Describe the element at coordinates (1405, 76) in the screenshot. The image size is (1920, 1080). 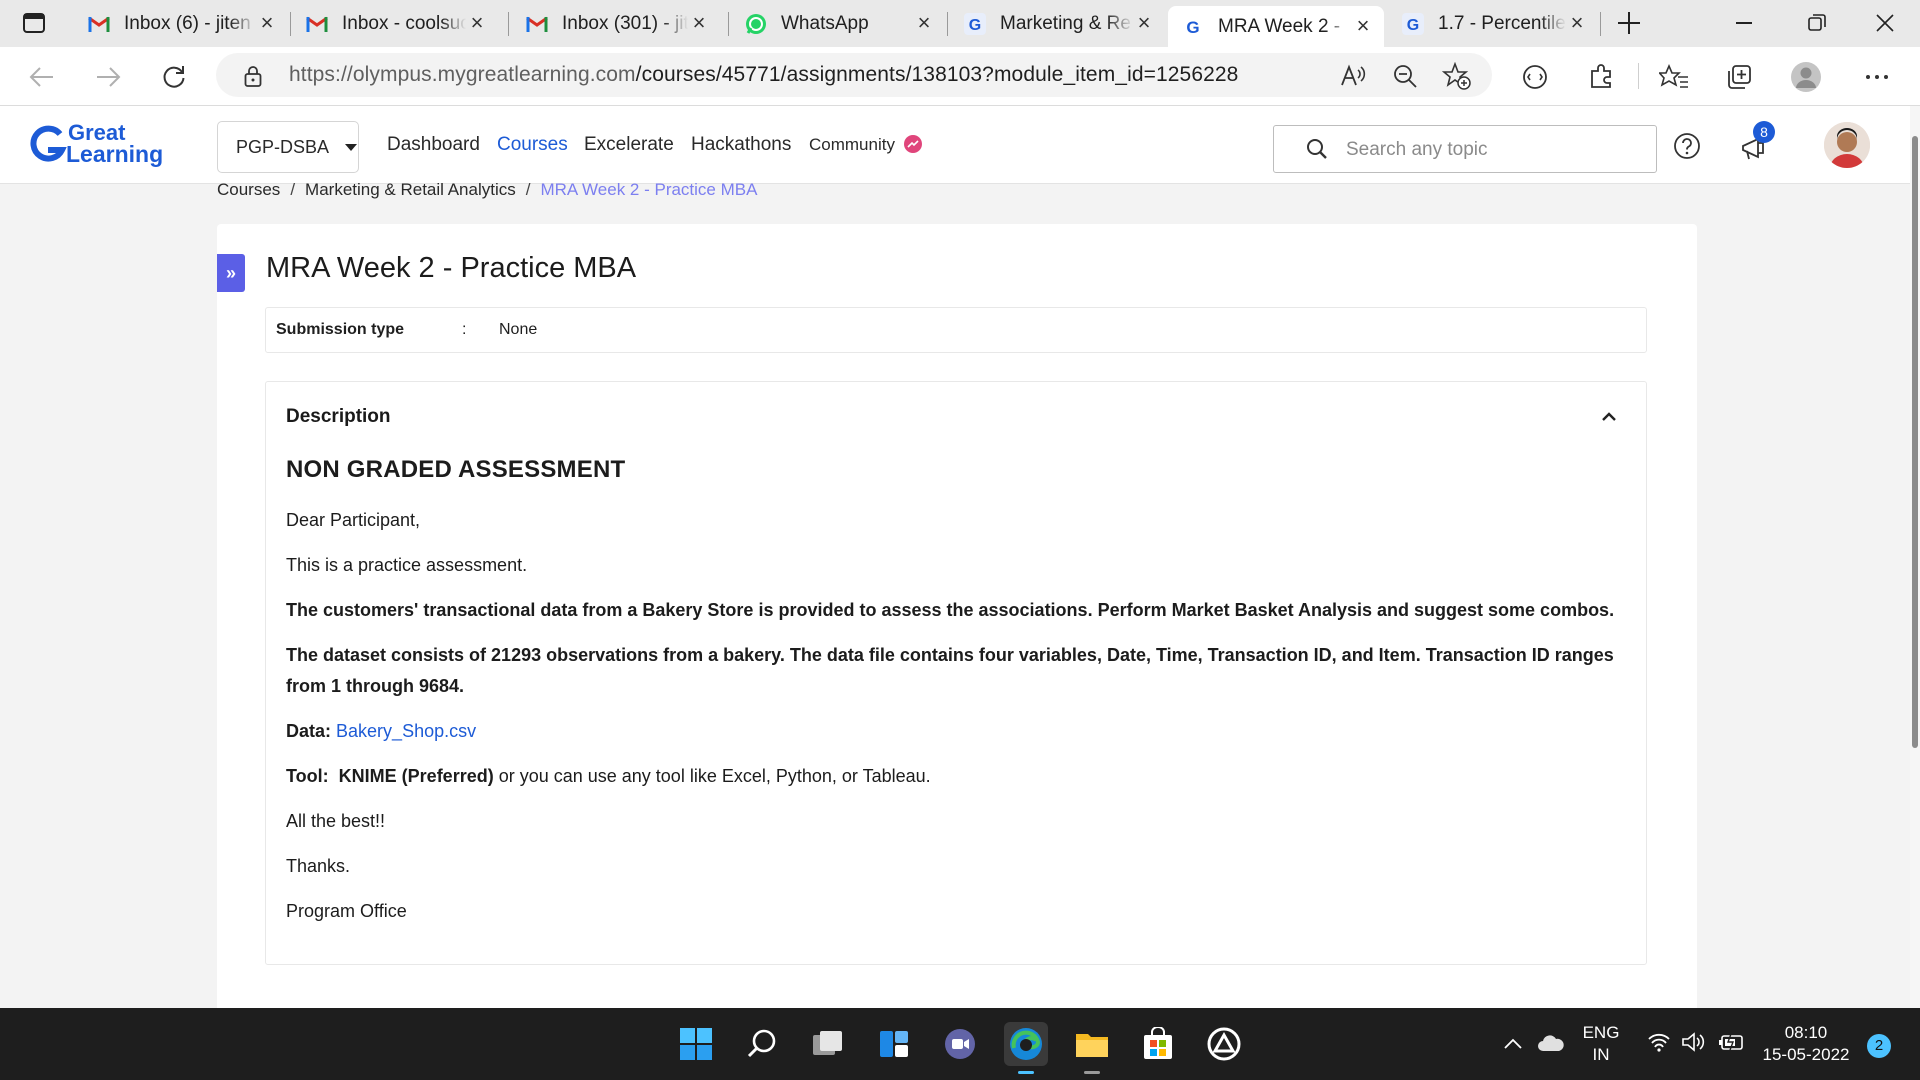
I see `zoom-out-icon` at that location.